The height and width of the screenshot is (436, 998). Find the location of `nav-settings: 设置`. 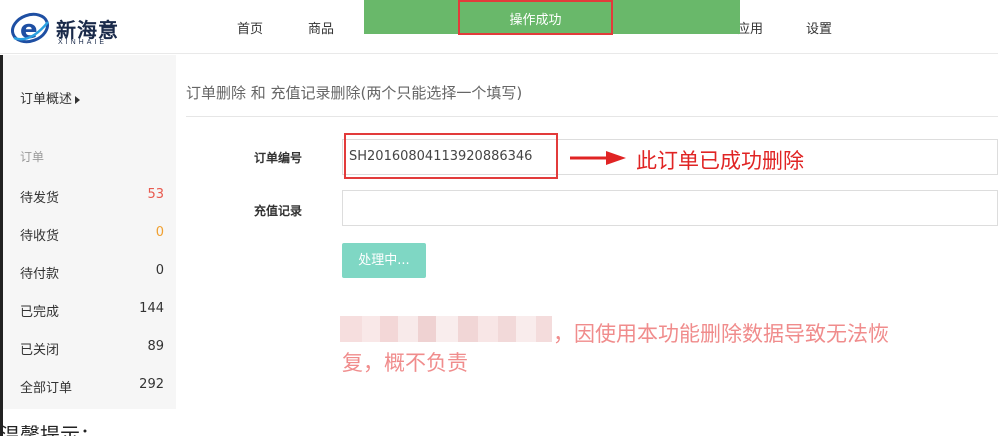

nav-settings: 设置 is located at coordinates (819, 27).